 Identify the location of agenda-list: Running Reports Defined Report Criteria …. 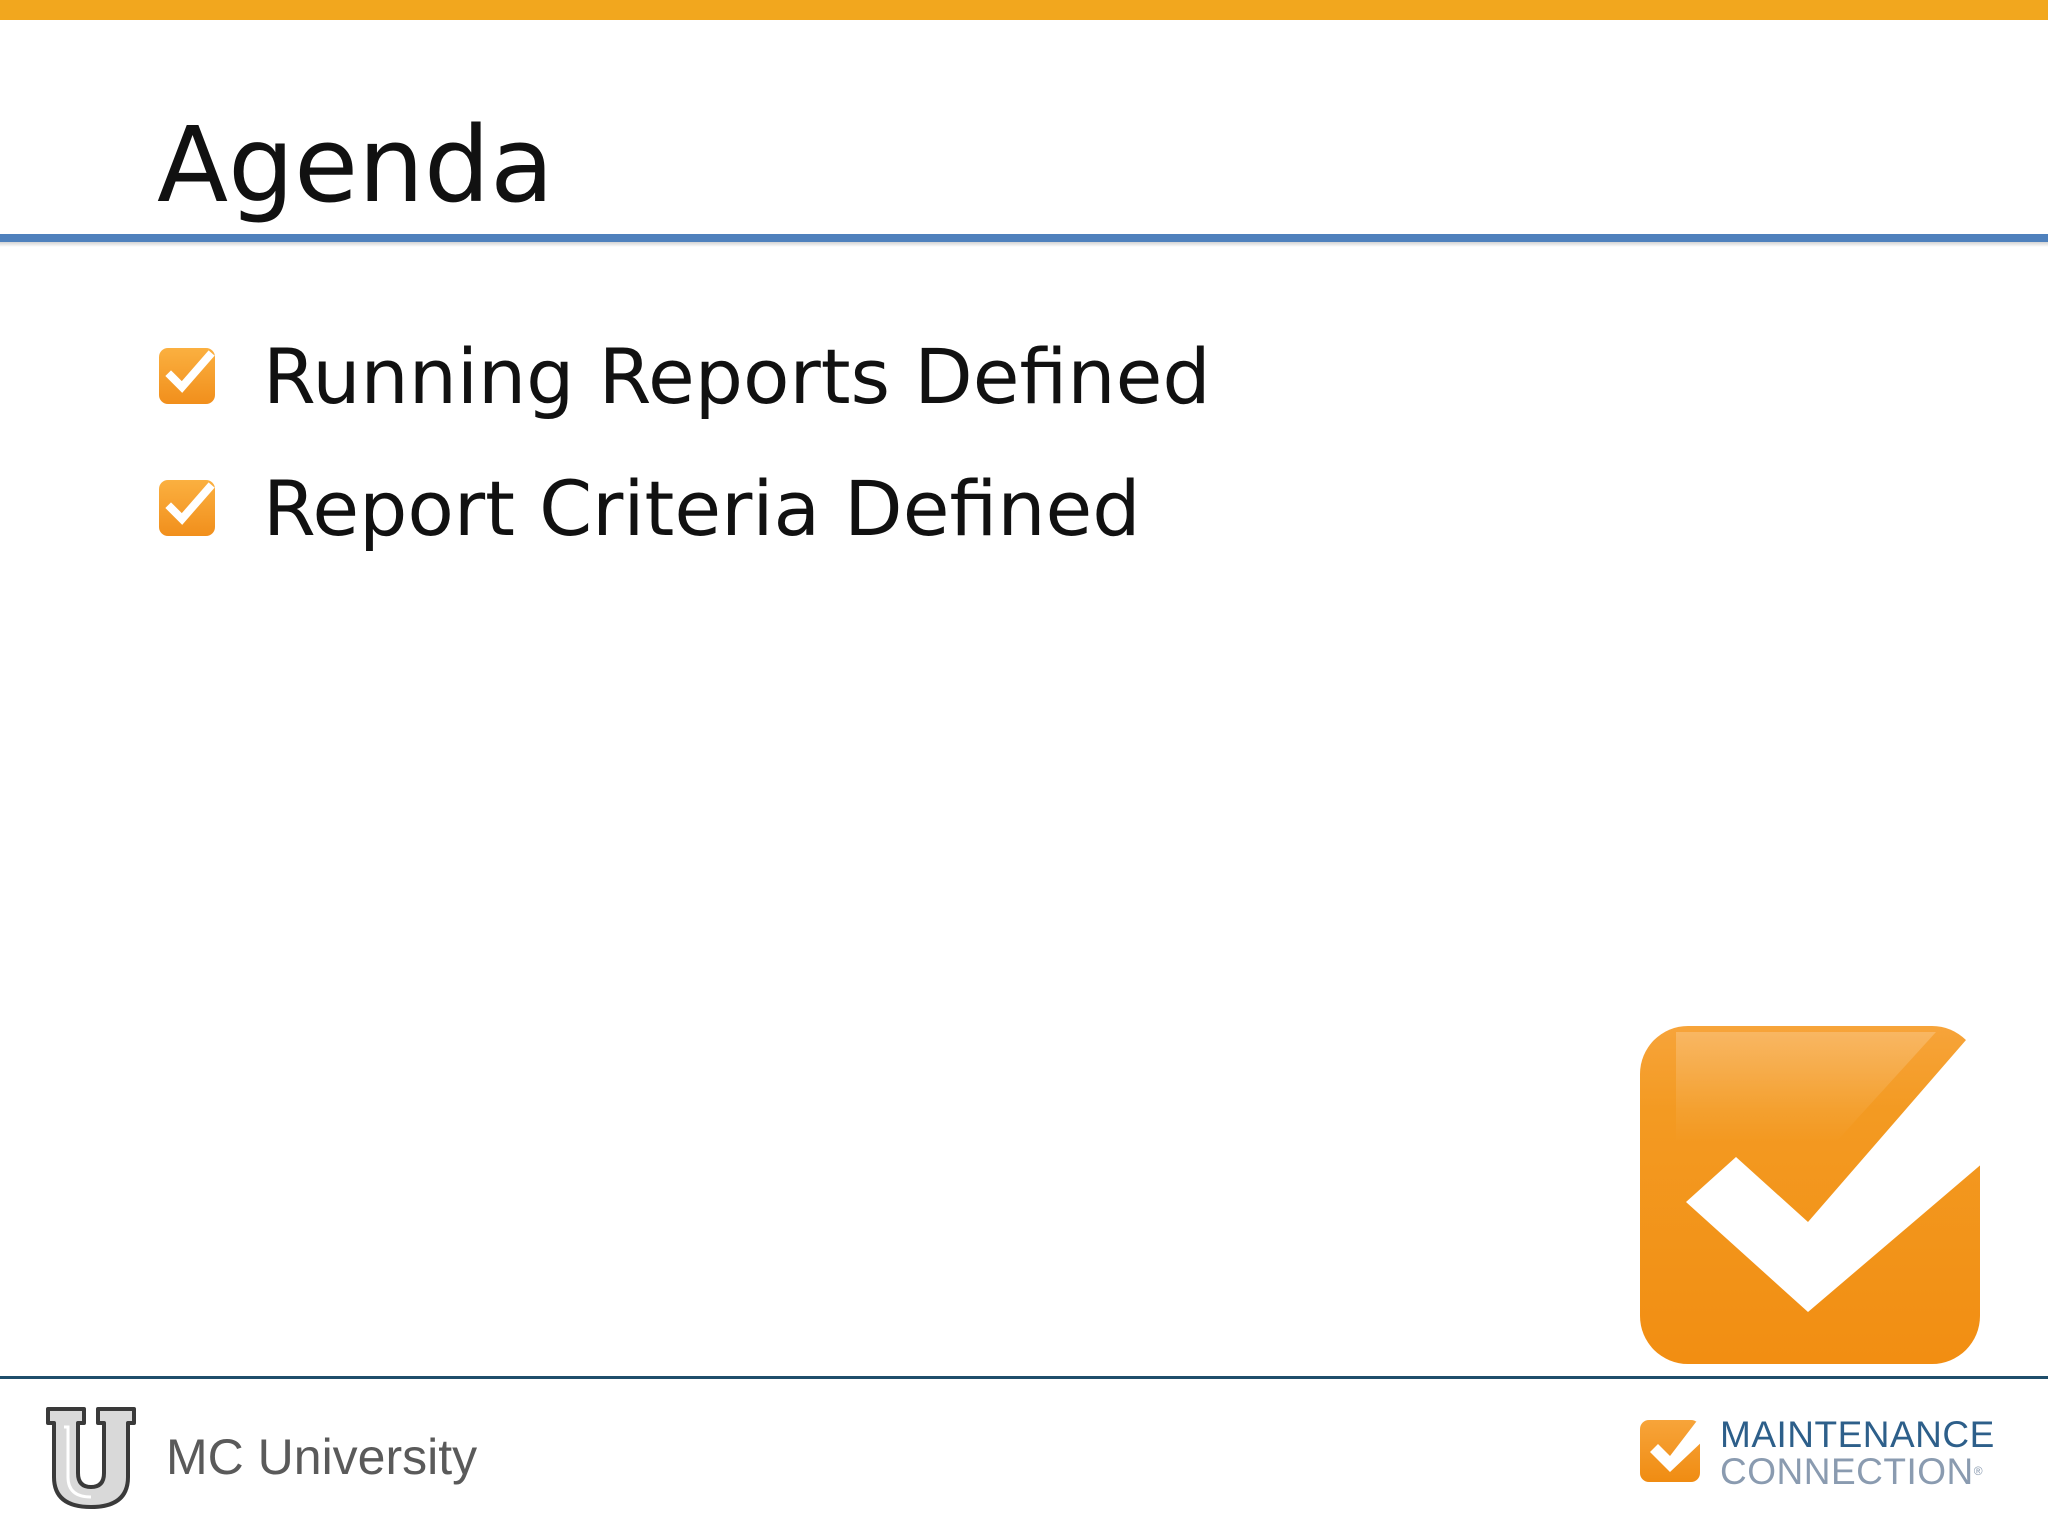
(684, 442).